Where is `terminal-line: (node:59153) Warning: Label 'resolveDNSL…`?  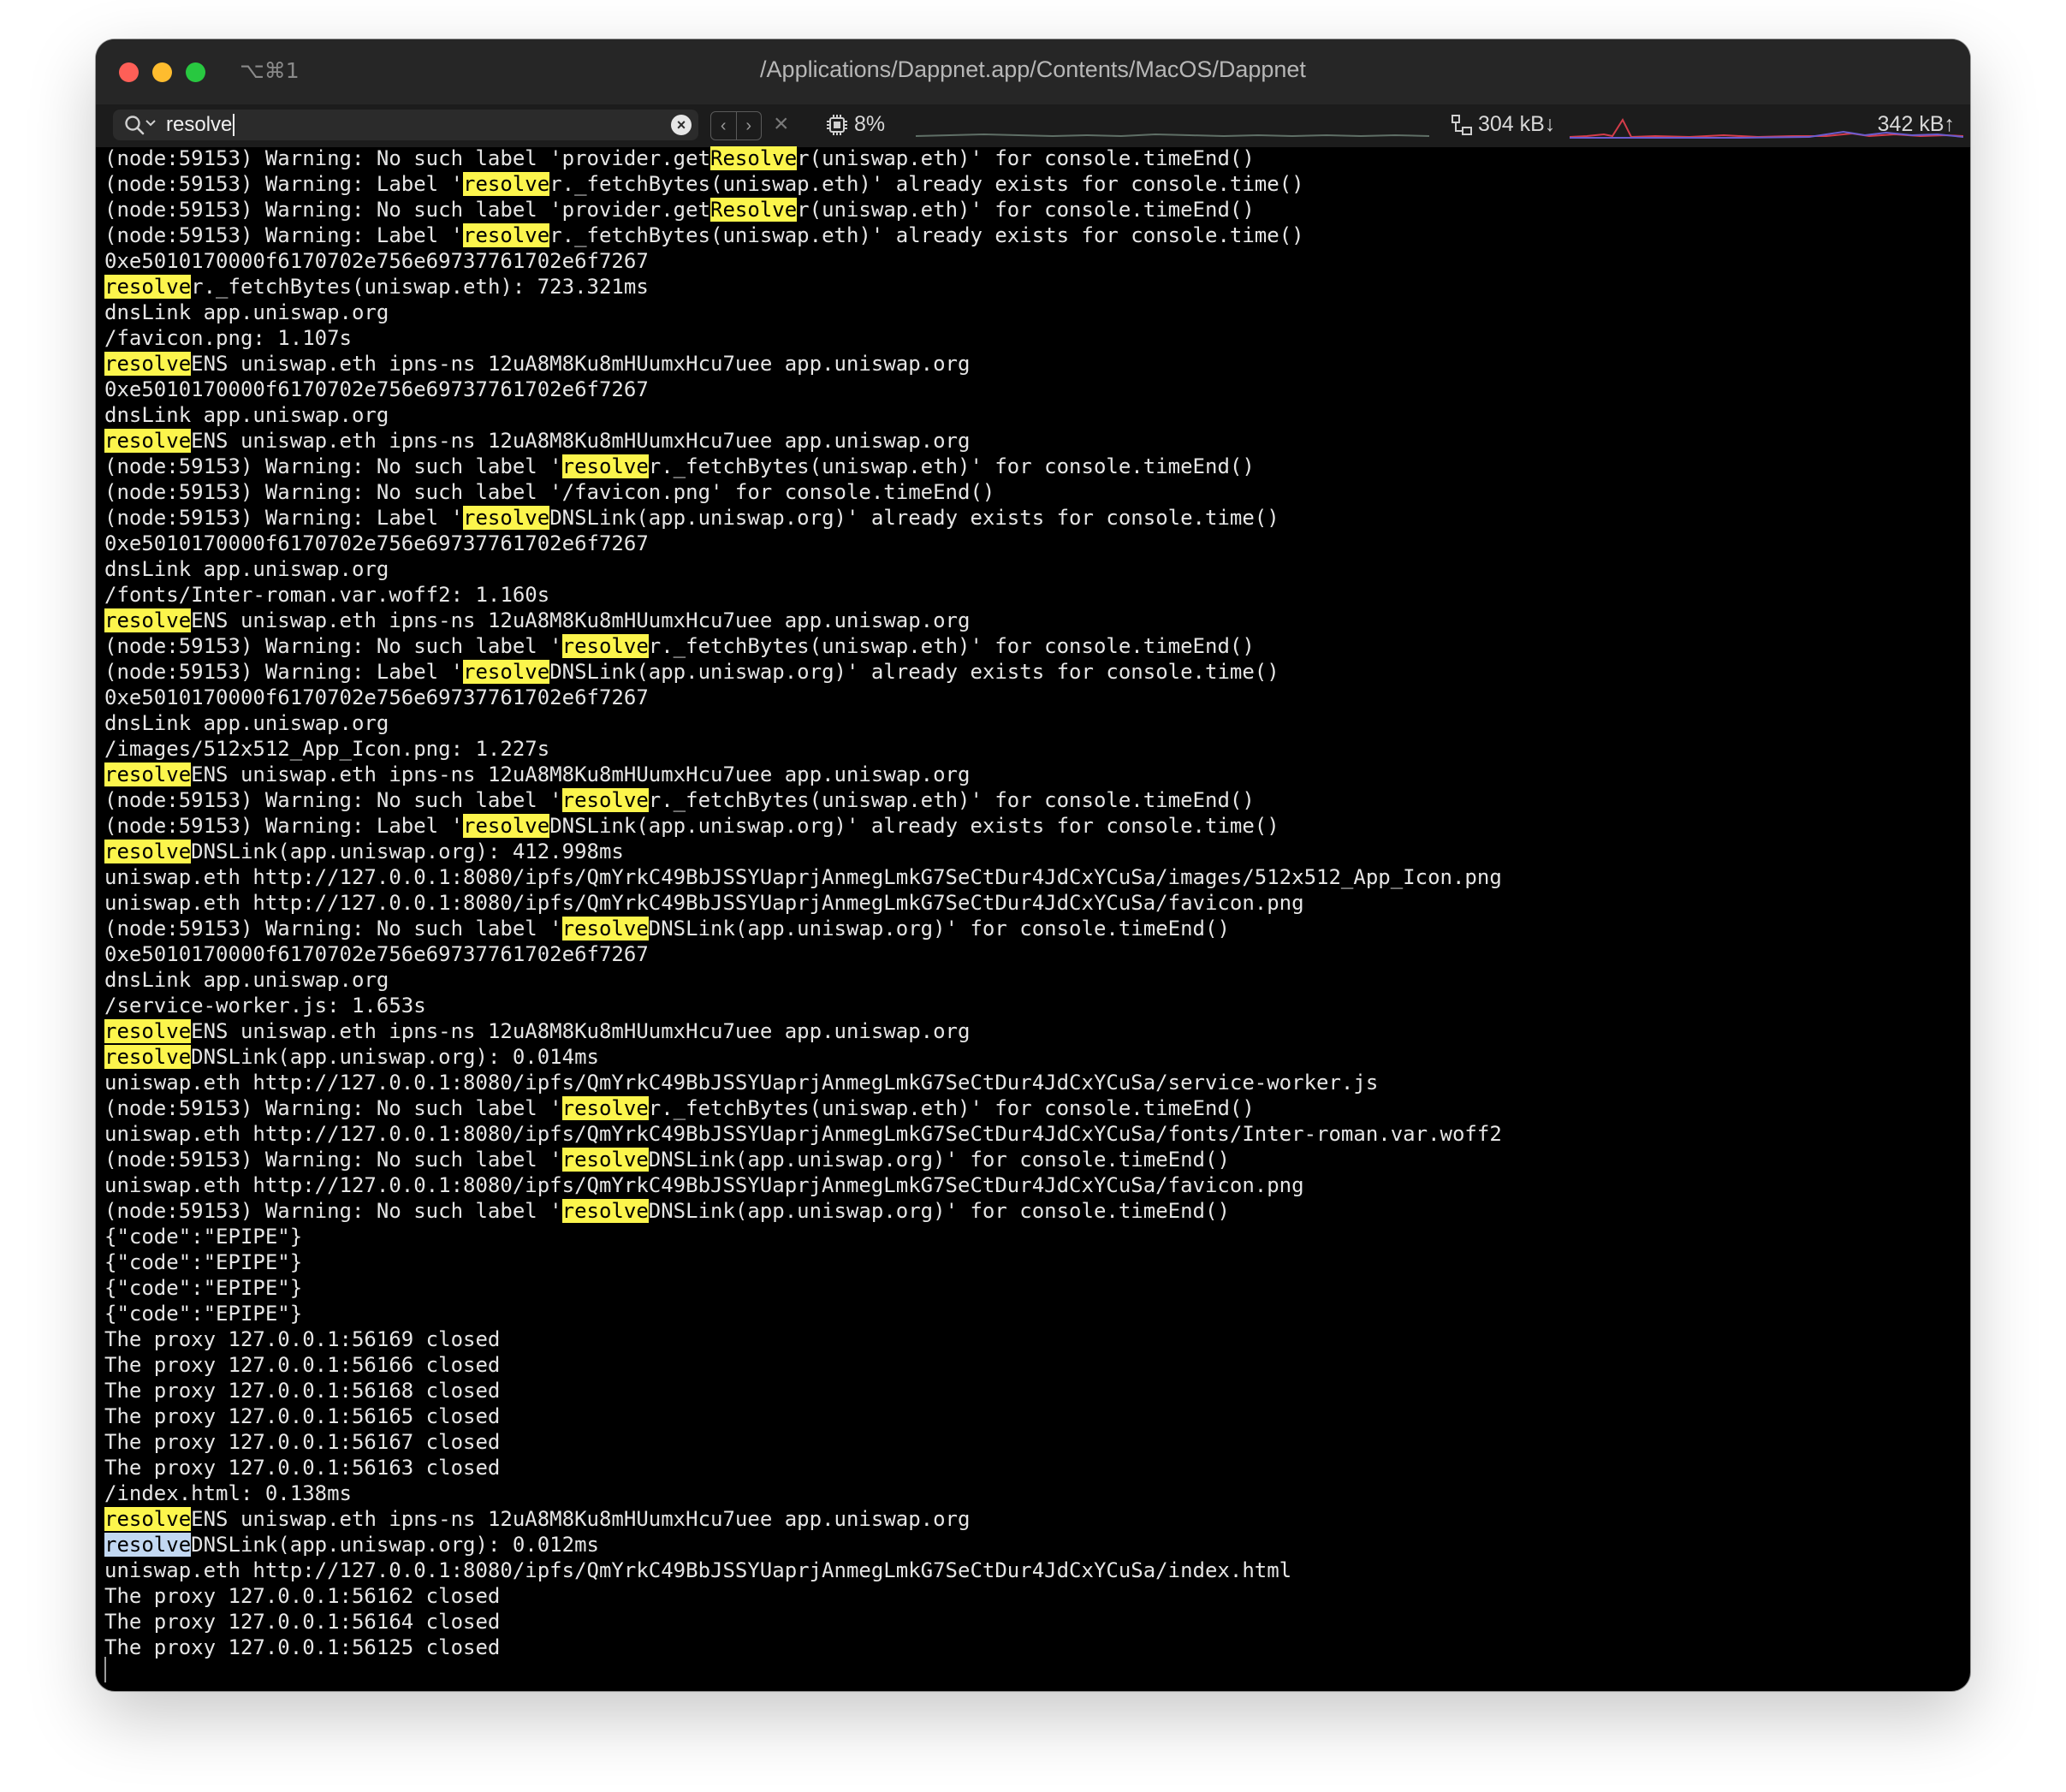 terminal-line: (node:59153) Warning: Label 'resolveDNSL… is located at coordinates (1033, 518).